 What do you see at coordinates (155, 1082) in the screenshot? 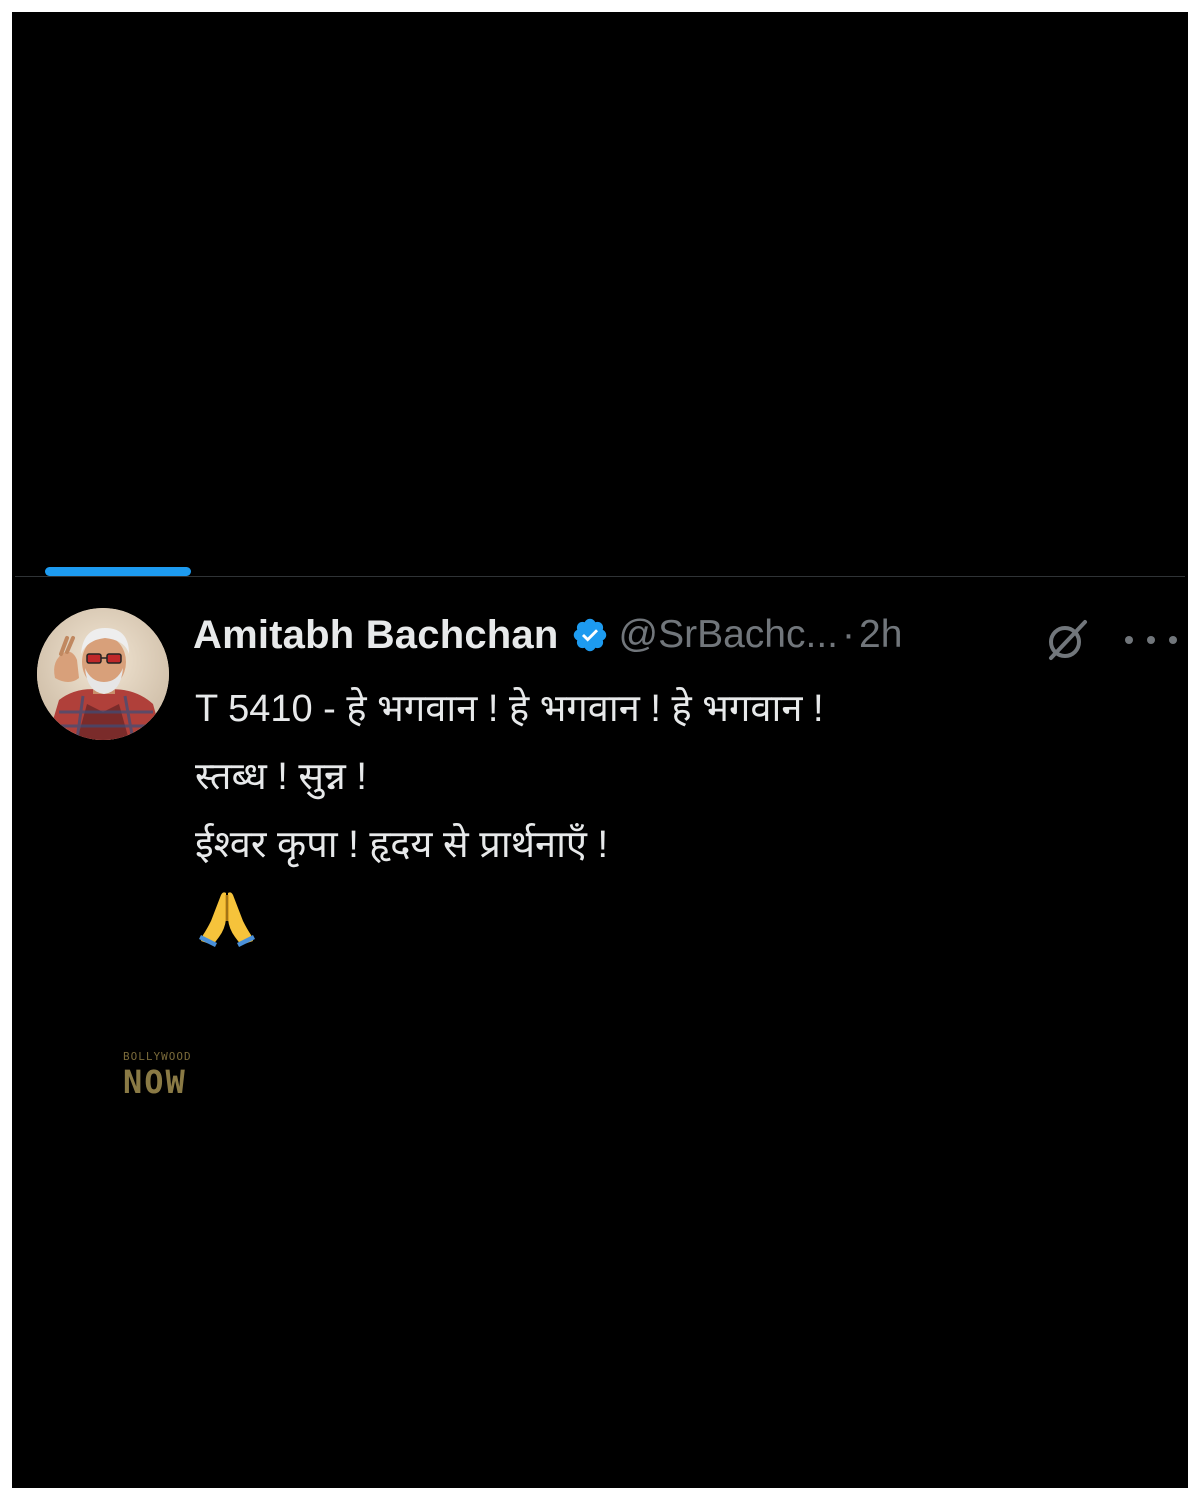
I see `watermark-main: NOW` at bounding box center [155, 1082].